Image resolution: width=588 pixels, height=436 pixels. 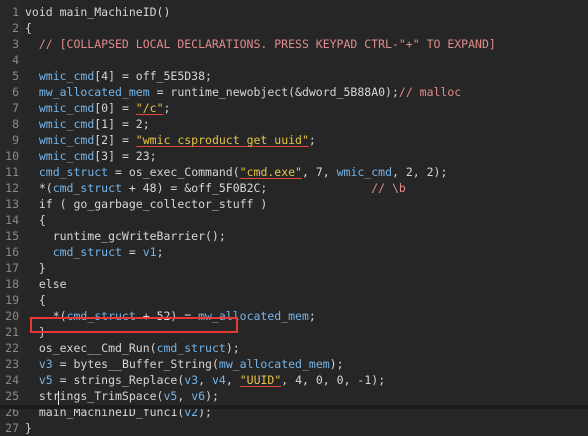 What do you see at coordinates (319, 172) in the screenshot?
I see `code-token: , 7,` at bounding box center [319, 172].